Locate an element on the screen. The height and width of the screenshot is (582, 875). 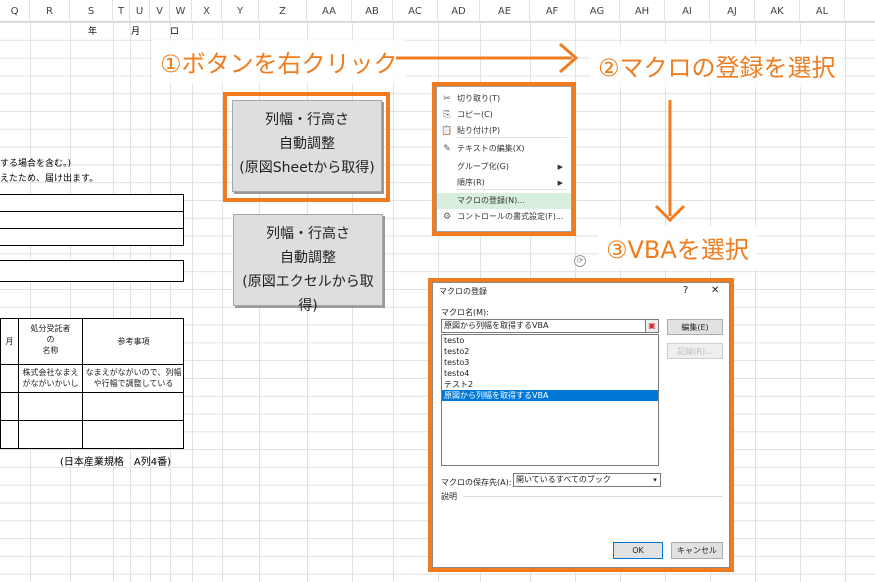
highlight-frame-menu is located at coordinates (504, 159).